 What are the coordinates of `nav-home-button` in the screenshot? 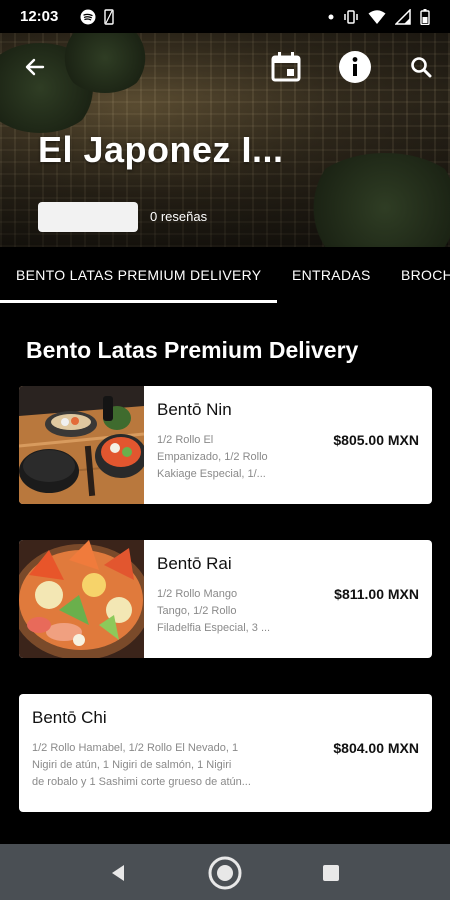 It's located at (225, 873).